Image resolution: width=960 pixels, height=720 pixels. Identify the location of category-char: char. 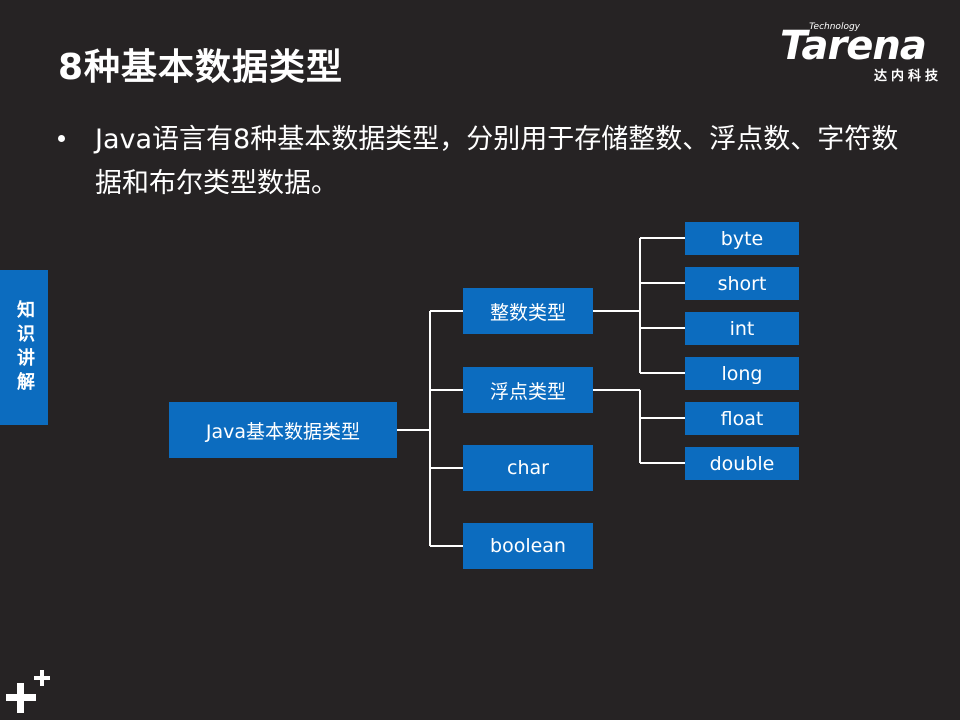
(528, 468).